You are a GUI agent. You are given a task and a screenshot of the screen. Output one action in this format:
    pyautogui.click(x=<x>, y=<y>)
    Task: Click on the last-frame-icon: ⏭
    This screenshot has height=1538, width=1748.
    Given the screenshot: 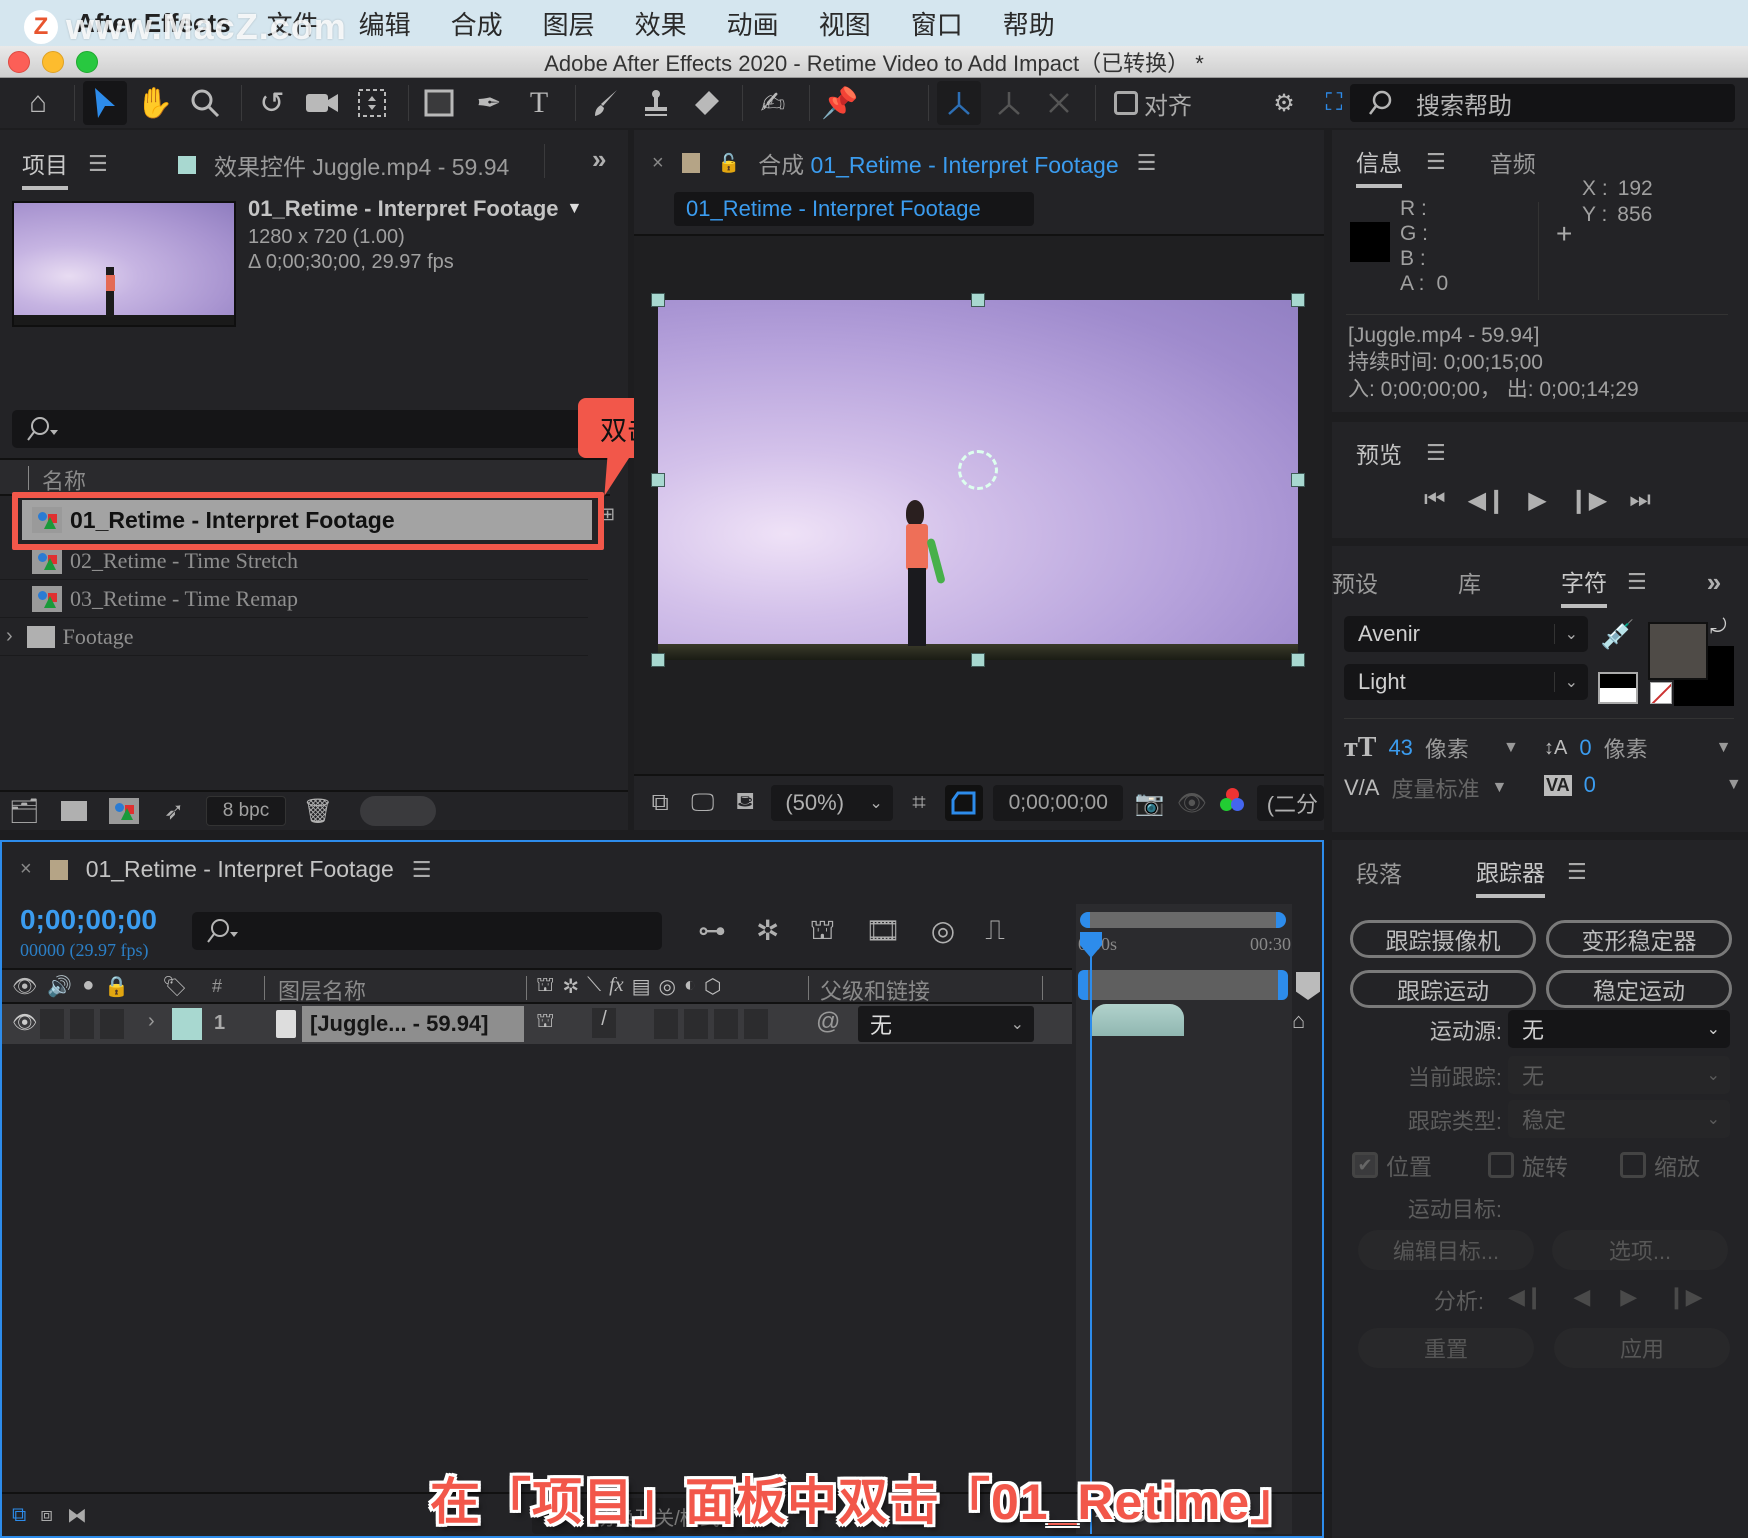 What is the action you would take?
    pyautogui.click(x=1640, y=500)
    